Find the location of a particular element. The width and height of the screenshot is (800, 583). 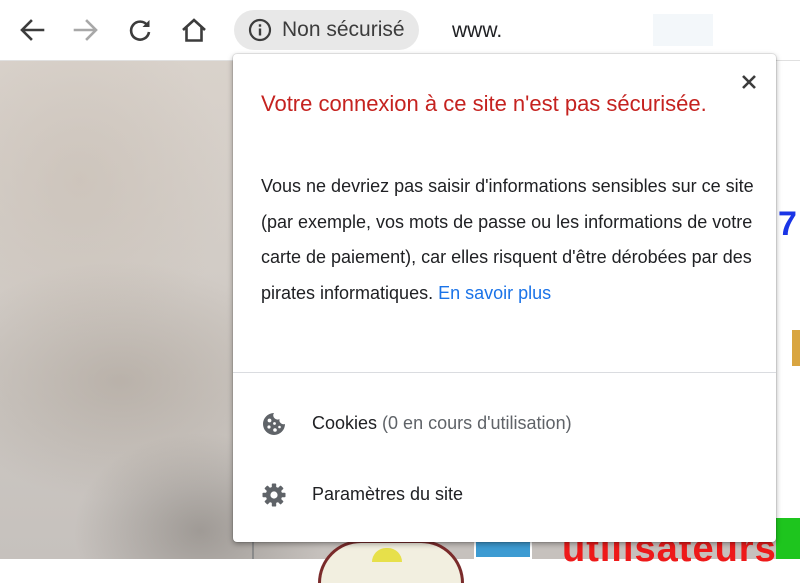

security-chip: Non sécurisé is located at coordinates (326, 30).